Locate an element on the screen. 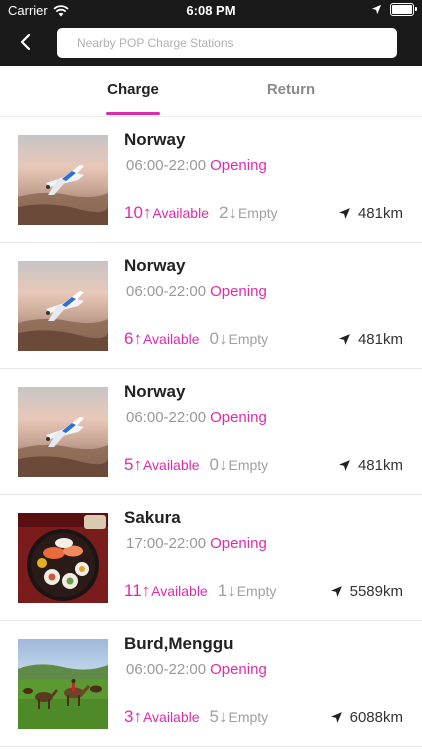 The height and width of the screenshot is (750, 422). empty-count: 5 is located at coordinates (214, 716).